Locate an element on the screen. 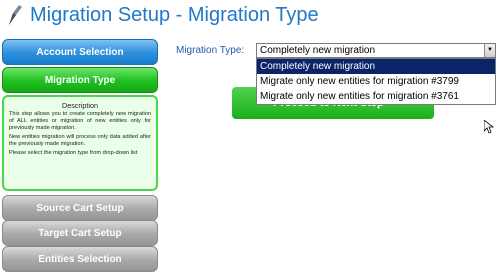  page-title: Migration Setup - Migration Type is located at coordinates (174, 15).